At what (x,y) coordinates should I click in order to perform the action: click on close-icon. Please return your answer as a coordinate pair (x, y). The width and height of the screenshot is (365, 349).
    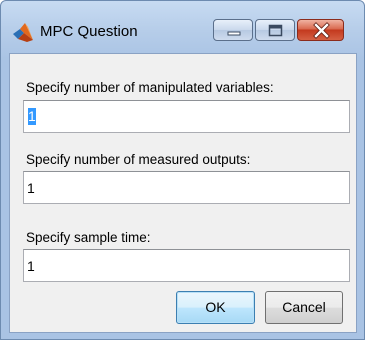
    Looking at the image, I should click on (321, 30).